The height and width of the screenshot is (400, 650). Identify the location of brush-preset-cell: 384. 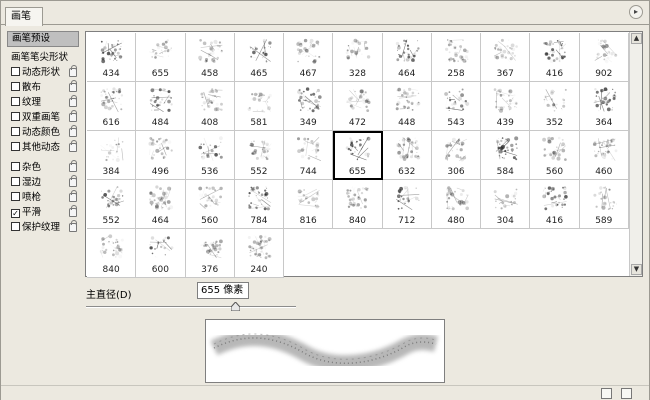
(112, 155).